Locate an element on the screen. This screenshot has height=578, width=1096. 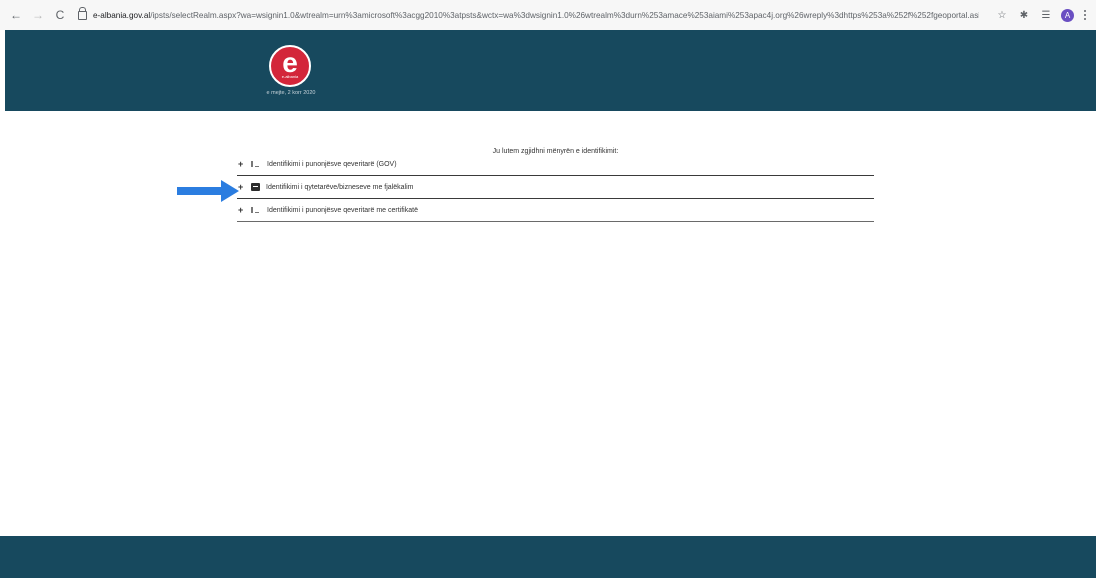
header-date: e mejte, 2 korr 2020 is located at coordinates (291, 93).